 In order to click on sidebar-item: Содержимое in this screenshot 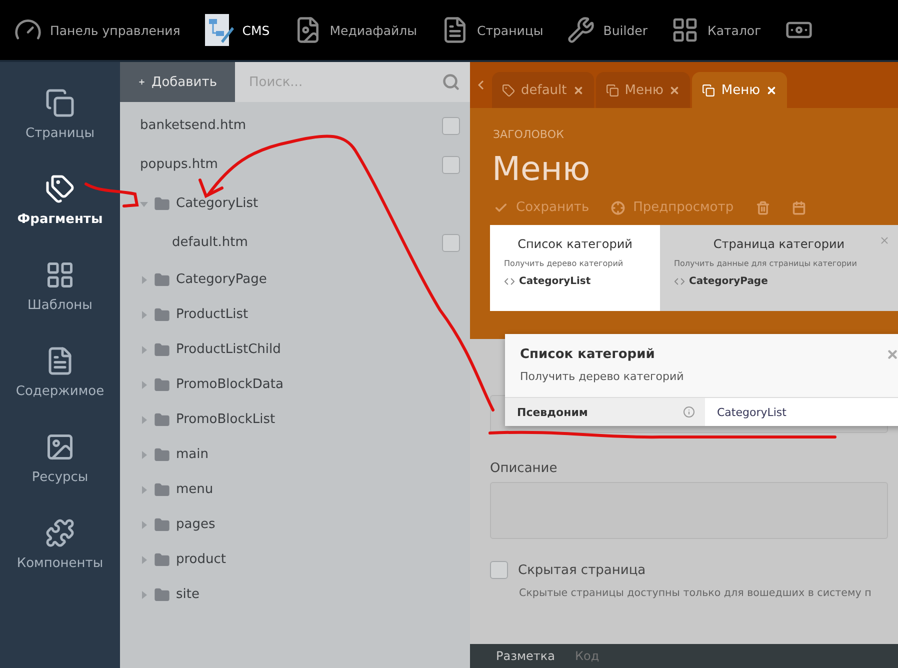, I will do `click(60, 383)`.